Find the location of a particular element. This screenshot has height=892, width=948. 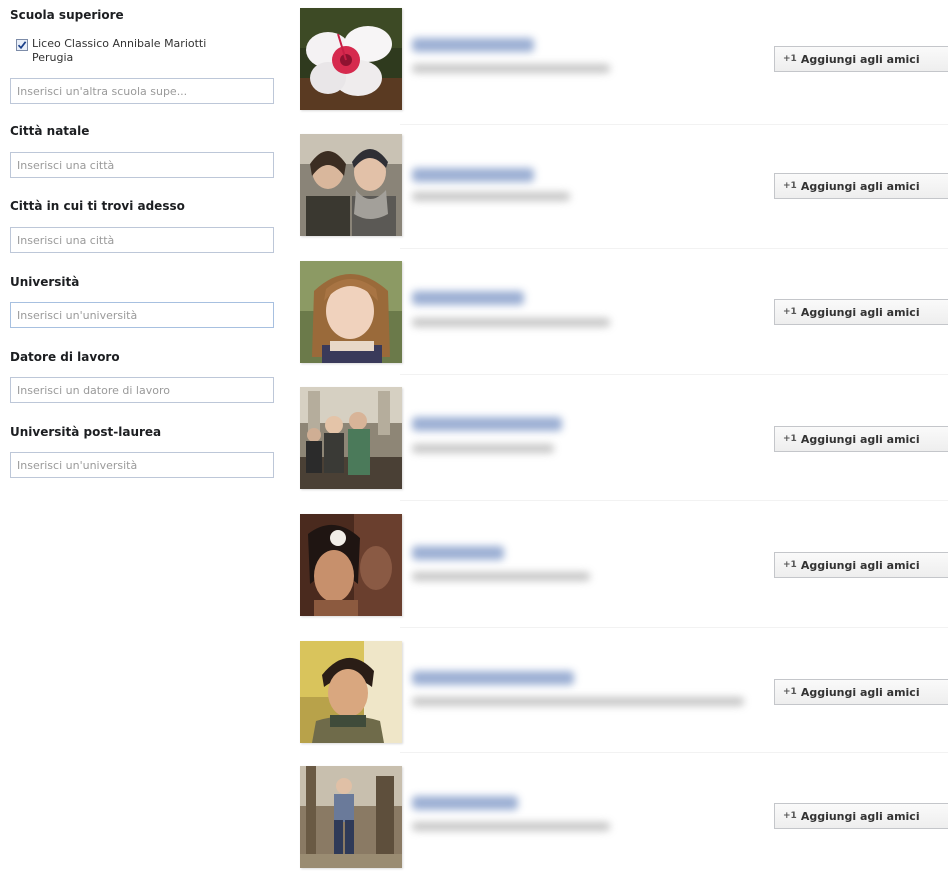

hometown-label: Città natale is located at coordinates (50, 131).